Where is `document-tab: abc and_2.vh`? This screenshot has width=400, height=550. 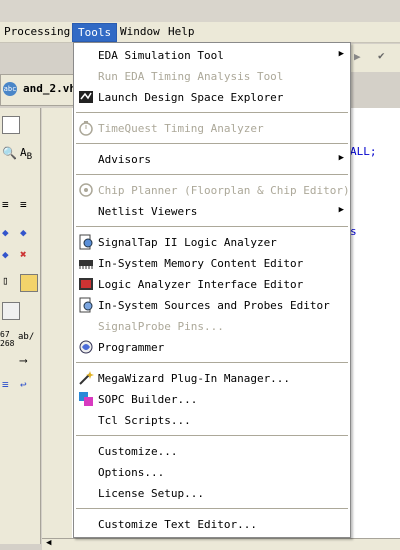
document-tab: abc and_2.vh is located at coordinates (38, 90).